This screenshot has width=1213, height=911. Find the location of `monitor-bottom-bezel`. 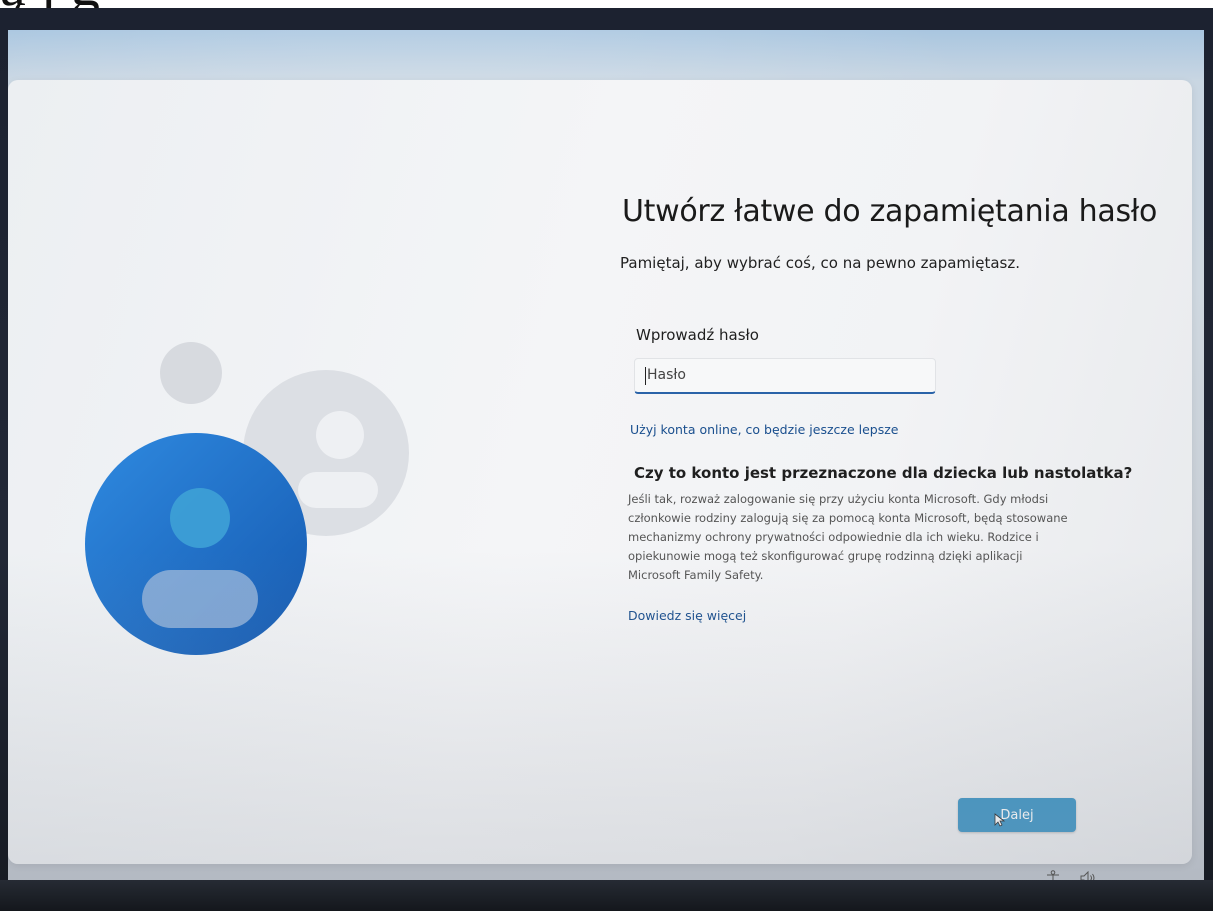

monitor-bottom-bezel is located at coordinates (606, 895).